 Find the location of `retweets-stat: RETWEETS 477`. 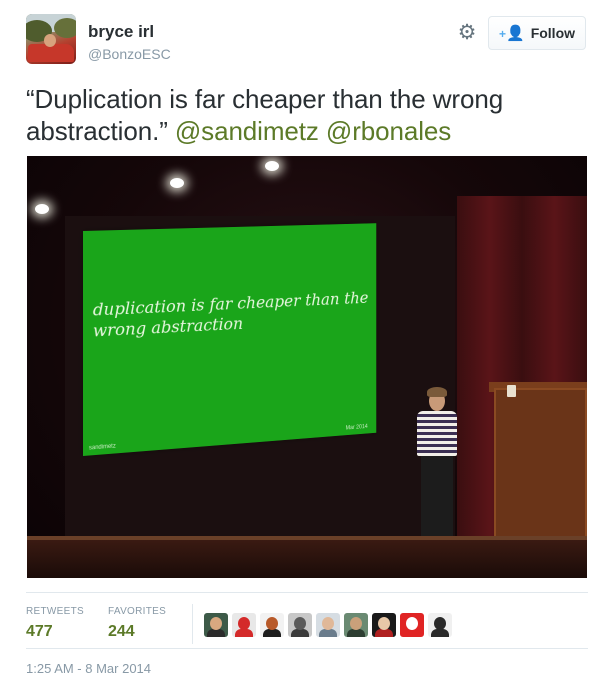

retweets-stat: RETWEETS 477 is located at coordinates (55, 623).